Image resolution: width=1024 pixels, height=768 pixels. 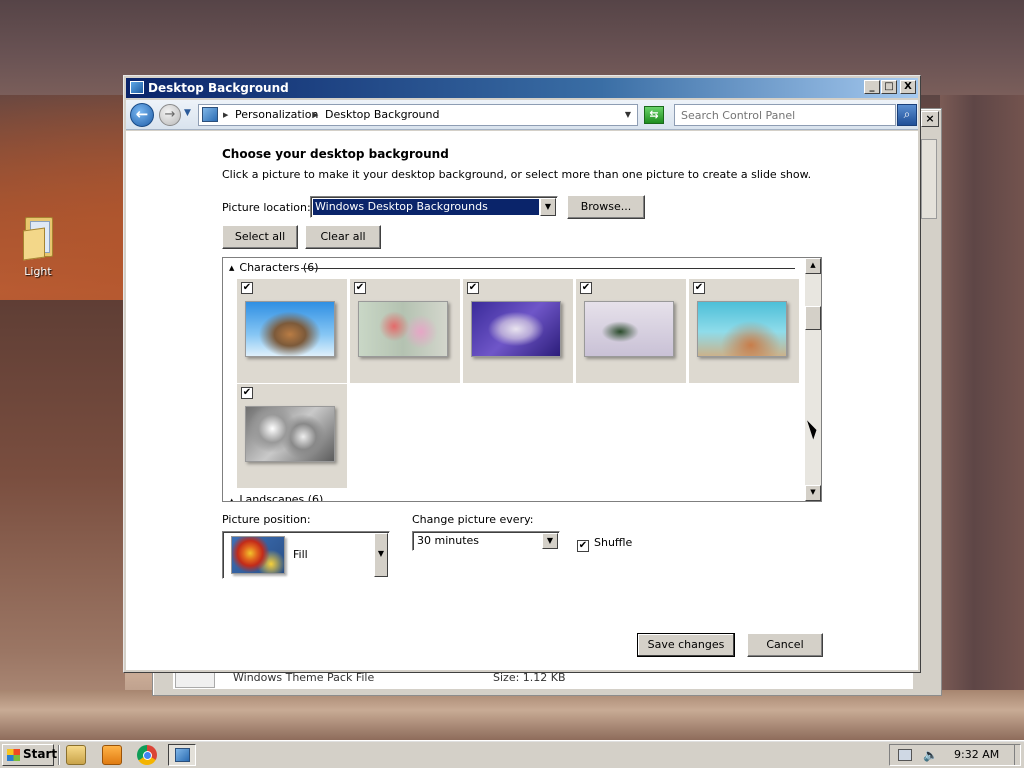 I want to click on file-explorer-icon, so click(x=76, y=755).